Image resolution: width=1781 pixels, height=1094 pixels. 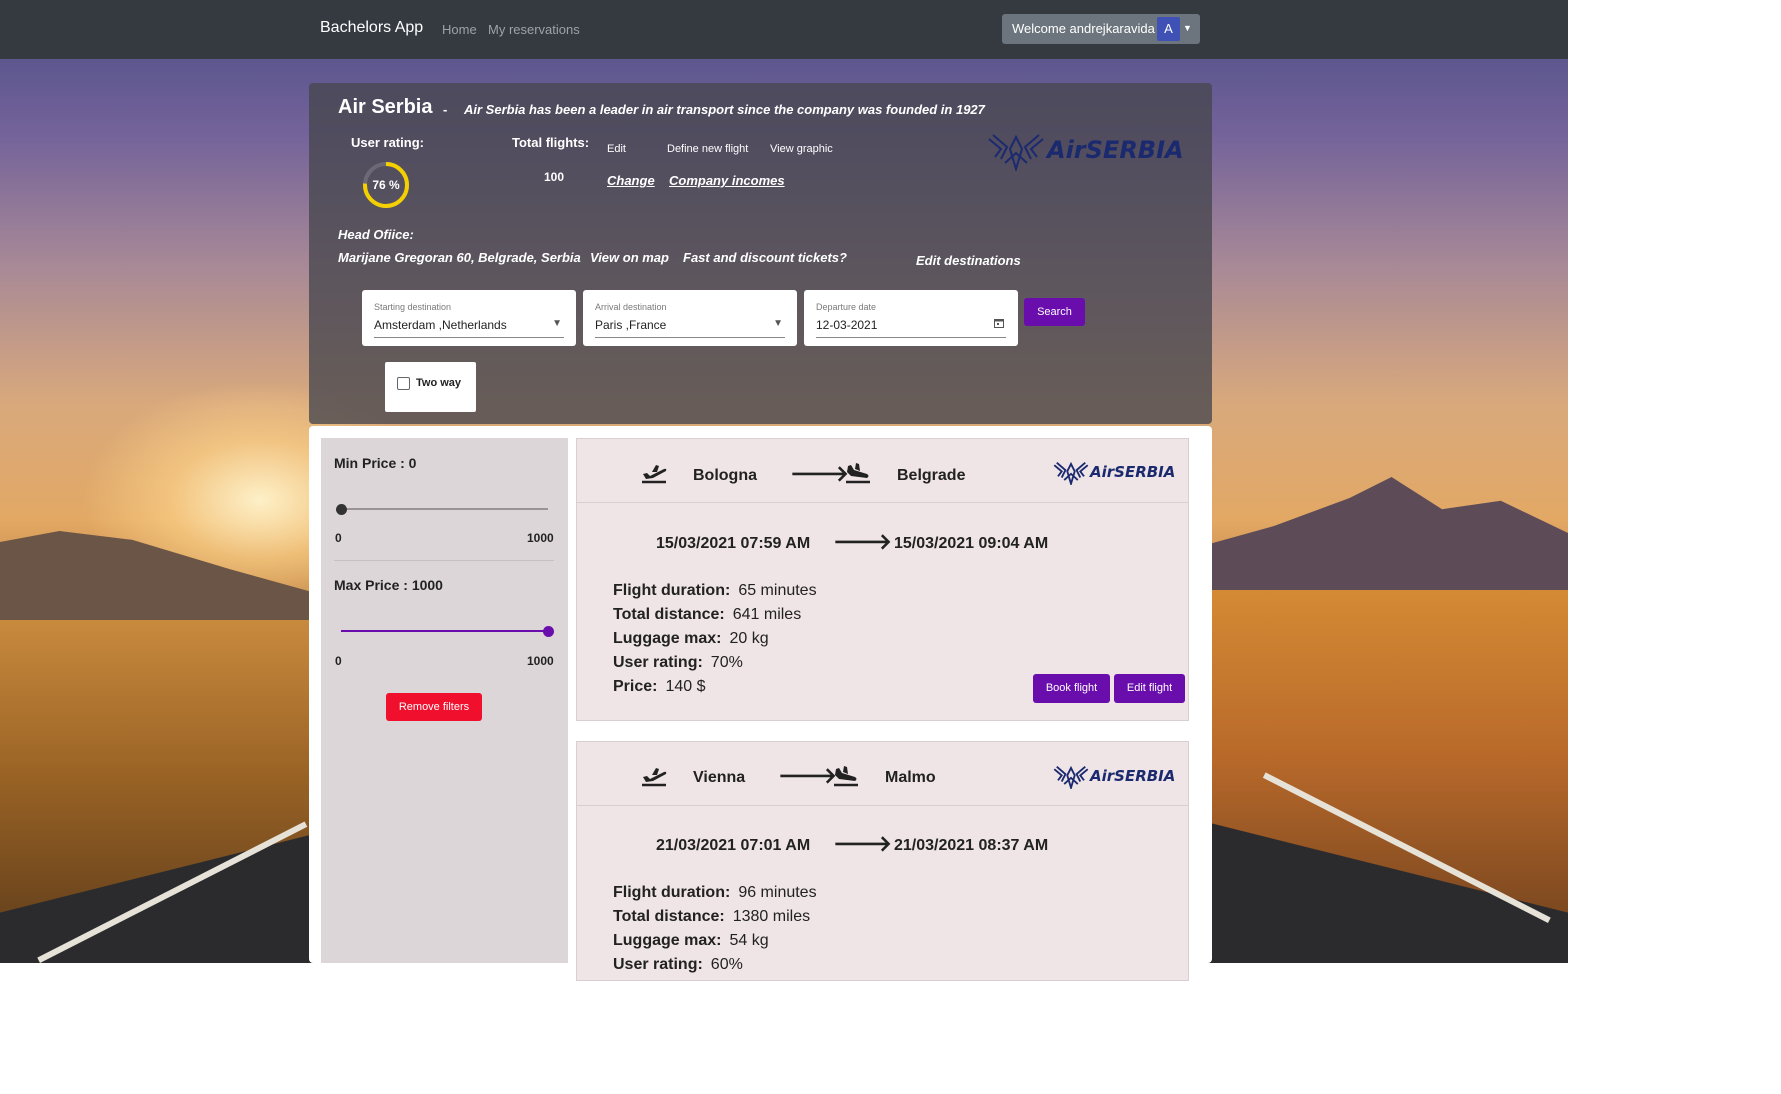 I want to click on min-slider-range-min: 0, so click(x=338, y=538).